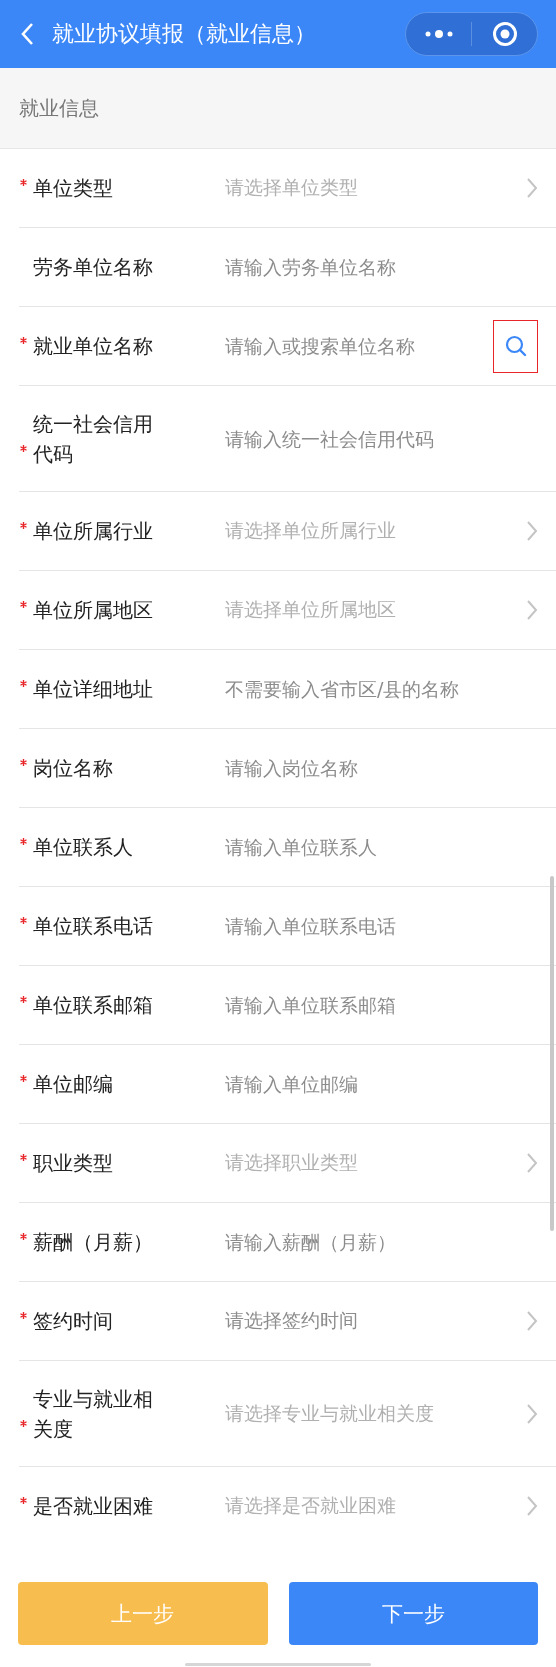 The width and height of the screenshot is (556, 1667). I want to click on search-button, so click(515, 346).